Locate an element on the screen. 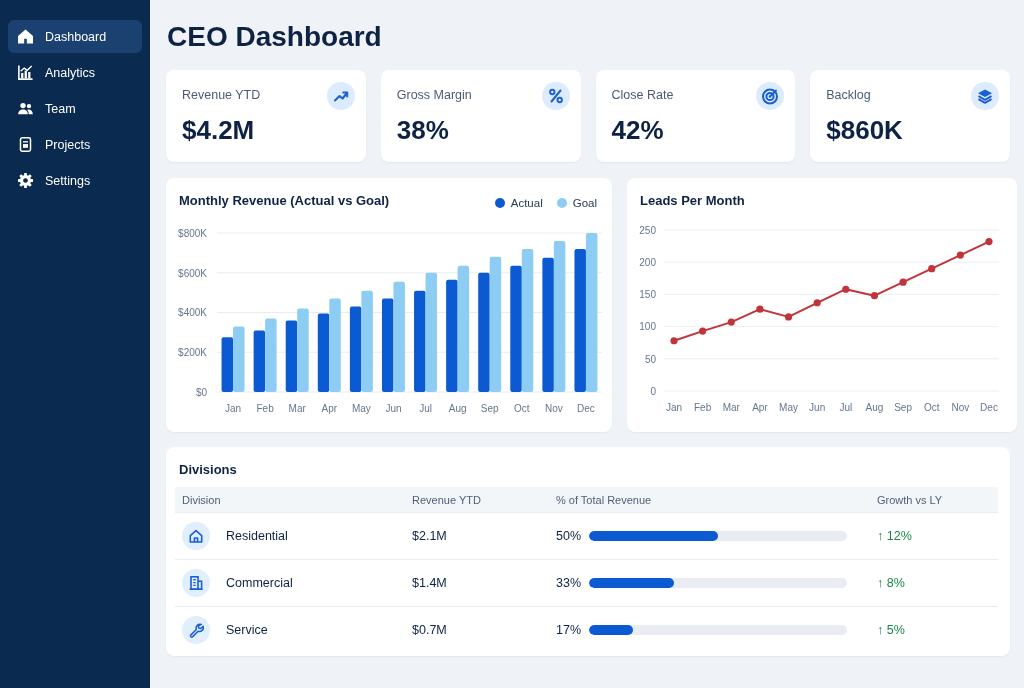 This screenshot has width=1024, height=688. share-percent: 50% is located at coordinates (569, 536).